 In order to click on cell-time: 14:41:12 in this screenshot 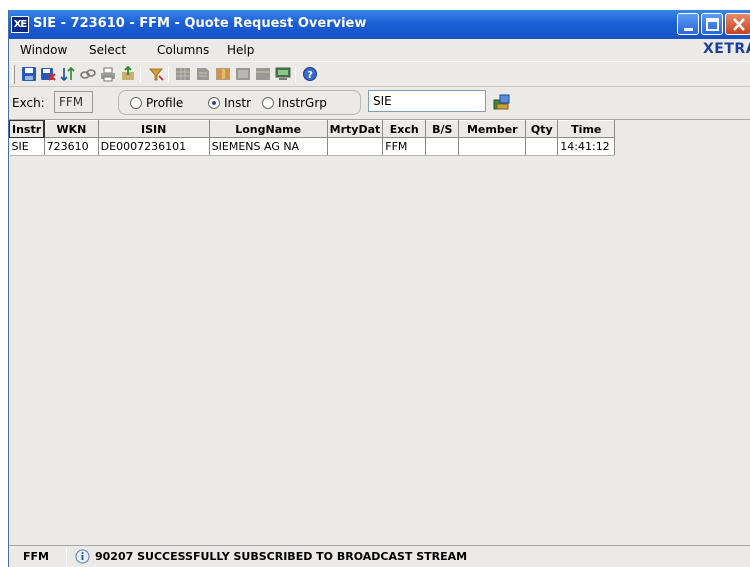, I will do `click(586, 146)`.